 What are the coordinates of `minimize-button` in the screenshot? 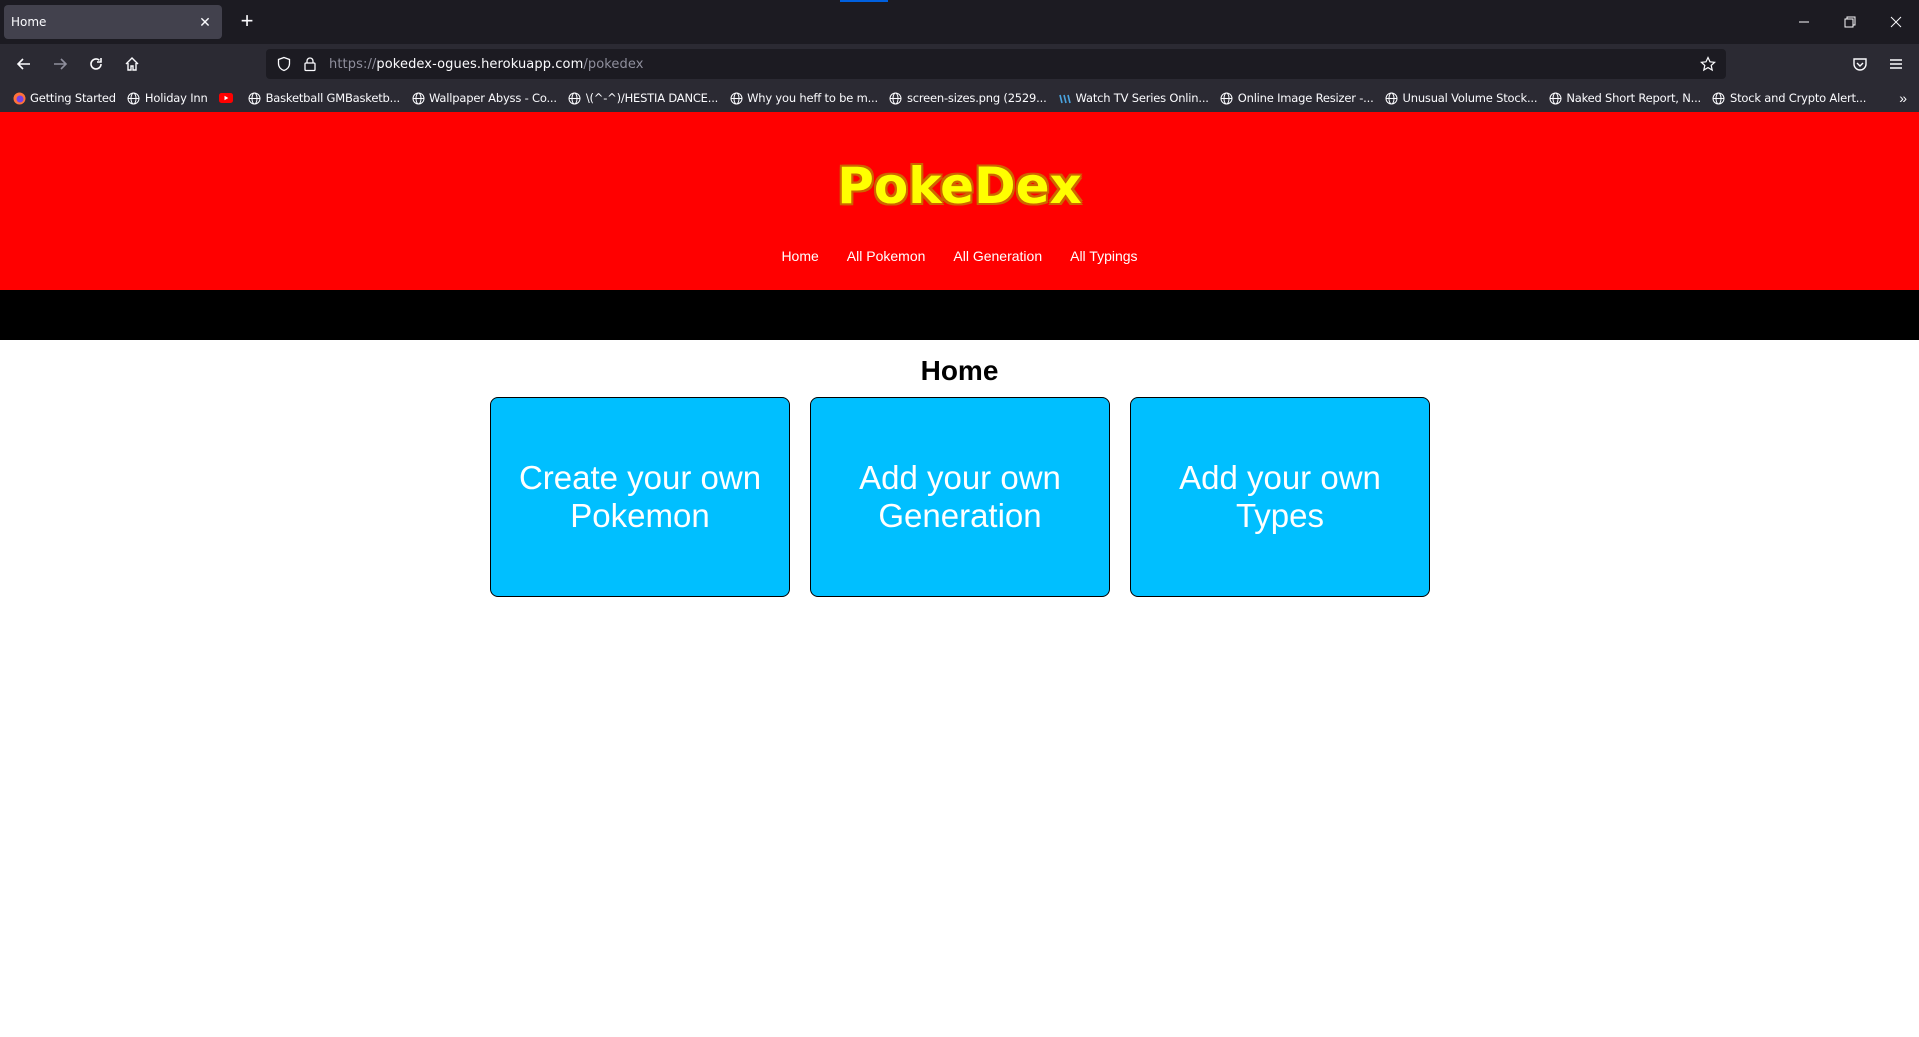 It's located at (1804, 22).